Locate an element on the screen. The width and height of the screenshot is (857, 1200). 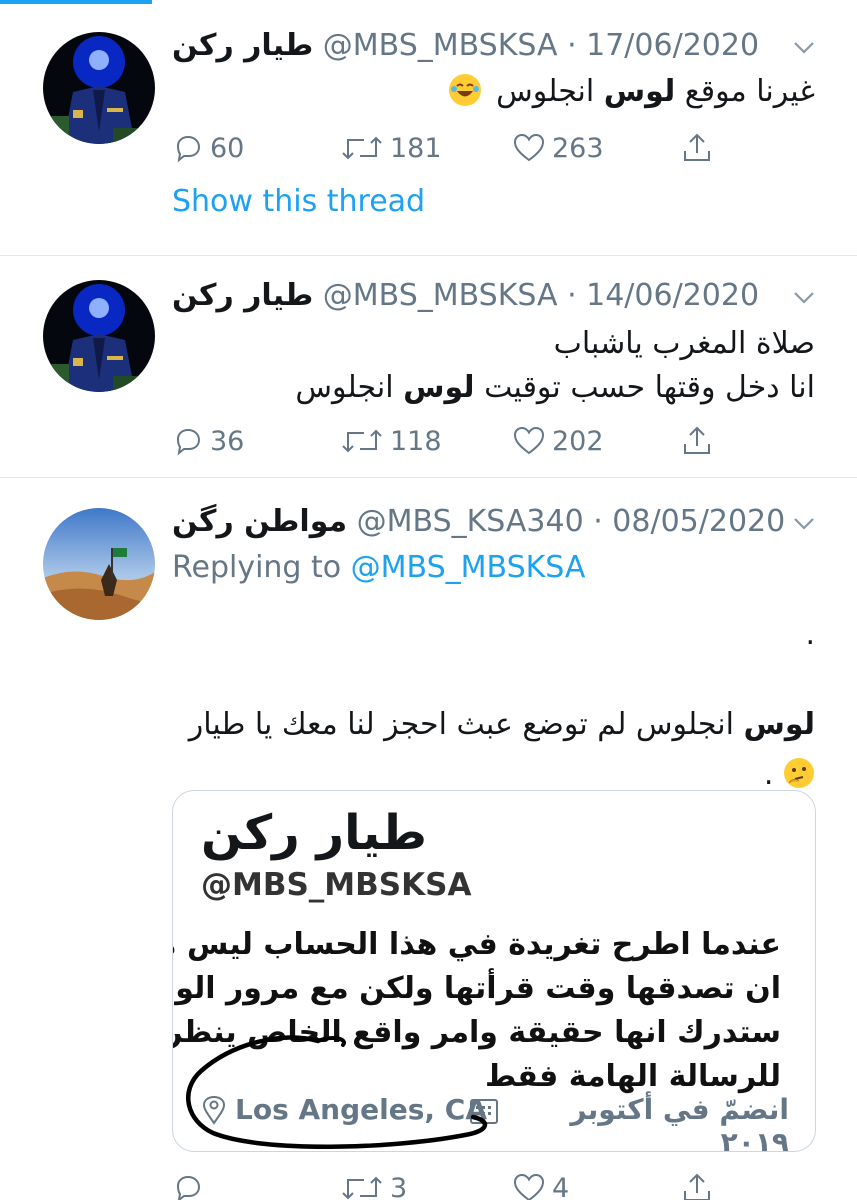
tweet-actions: 60 181 263 is located at coordinates (452, 148).